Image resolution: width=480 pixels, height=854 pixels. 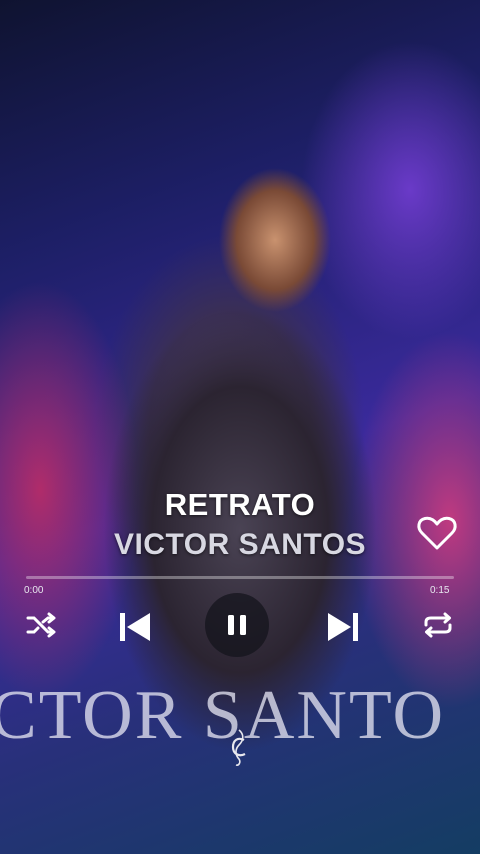 What do you see at coordinates (240, 504) in the screenshot?
I see `song-title: RETRATO` at bounding box center [240, 504].